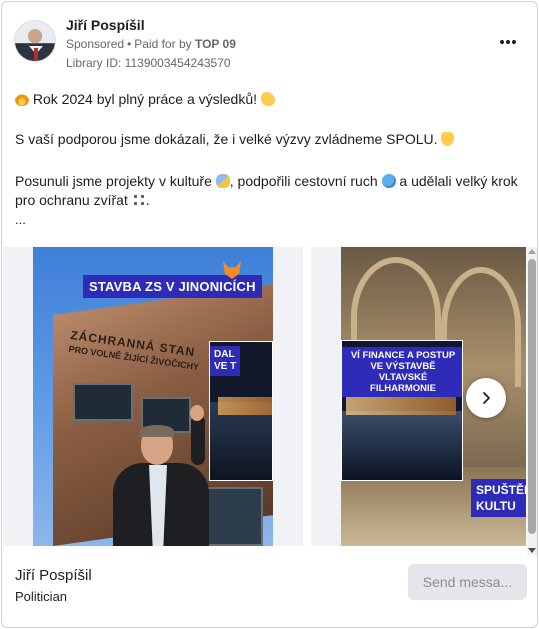 The image size is (539, 629). I want to click on peek-caption: DAL VE T, so click(225, 361).